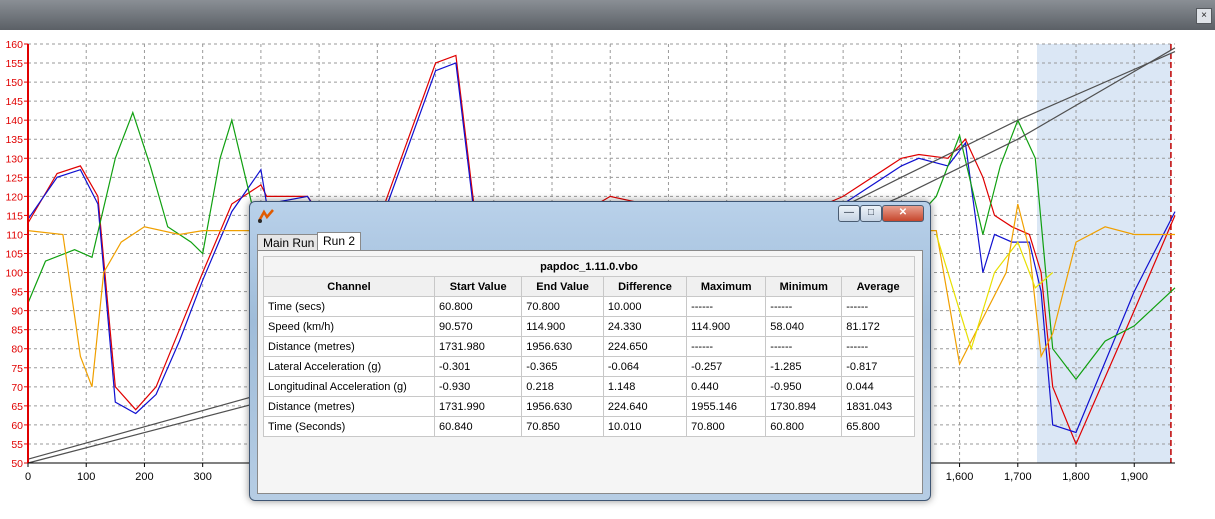  What do you see at coordinates (878, 426) in the screenshot?
I see `value-cell: 65.800` at bounding box center [878, 426].